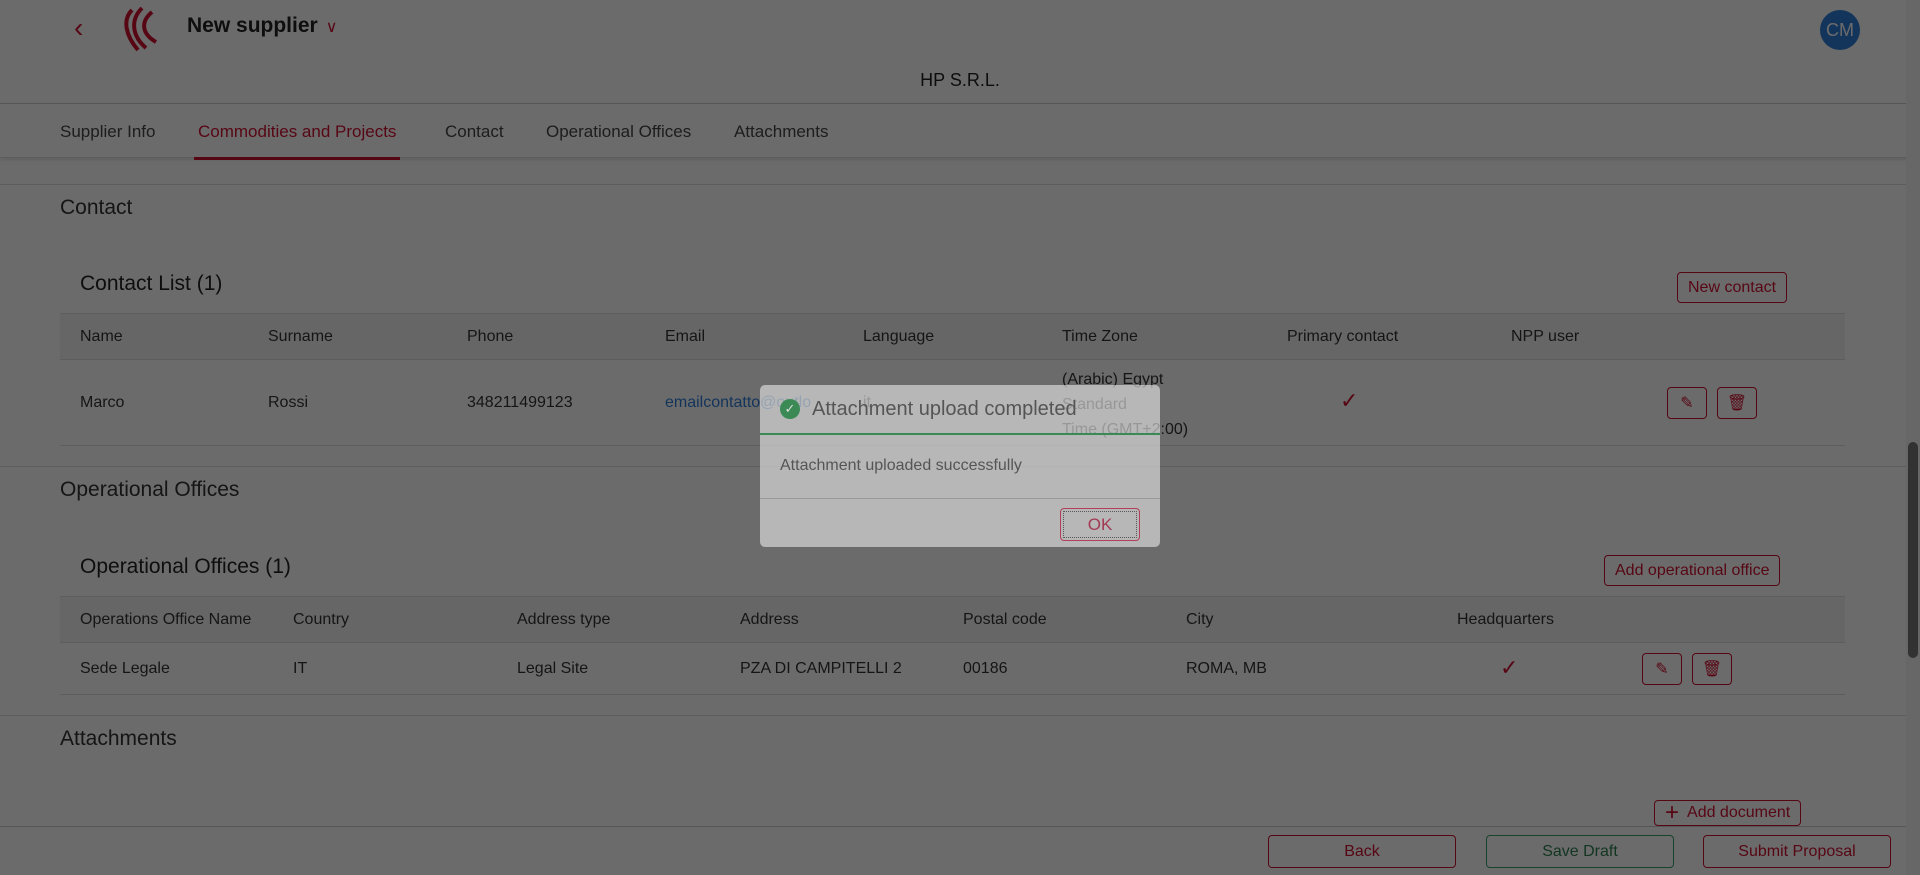 This screenshot has width=1920, height=875. I want to click on column-header: Time Zone, so click(1100, 336).